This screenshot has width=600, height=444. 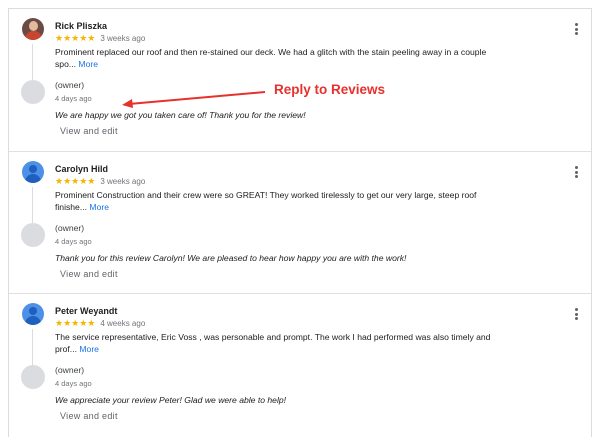 I want to click on reviewer-name: Peter Weyandt, so click(x=86, y=311).